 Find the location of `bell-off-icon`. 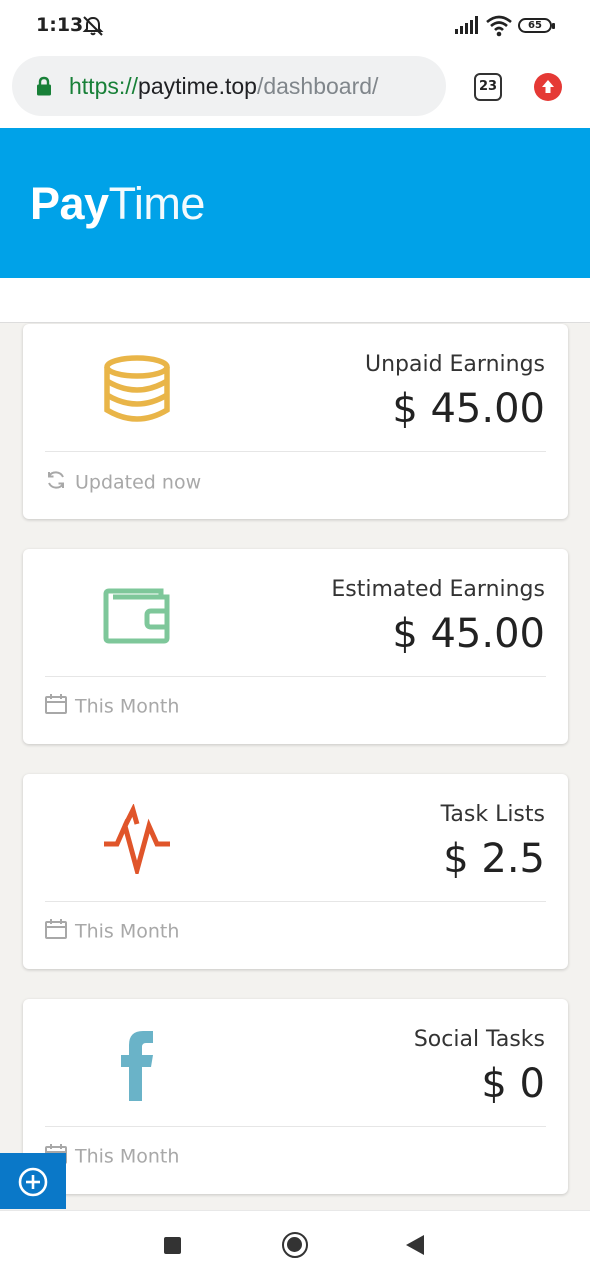

bell-off-icon is located at coordinates (93, 28).